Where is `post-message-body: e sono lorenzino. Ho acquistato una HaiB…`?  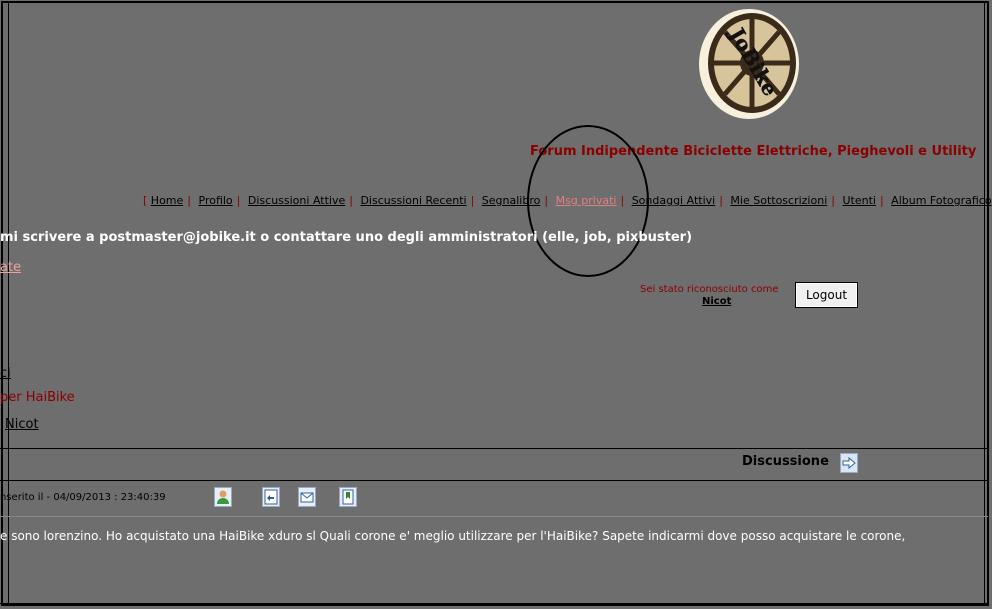
post-message-body: e sono lorenzino. Ho acquistato una HaiB… is located at coordinates (453, 536).